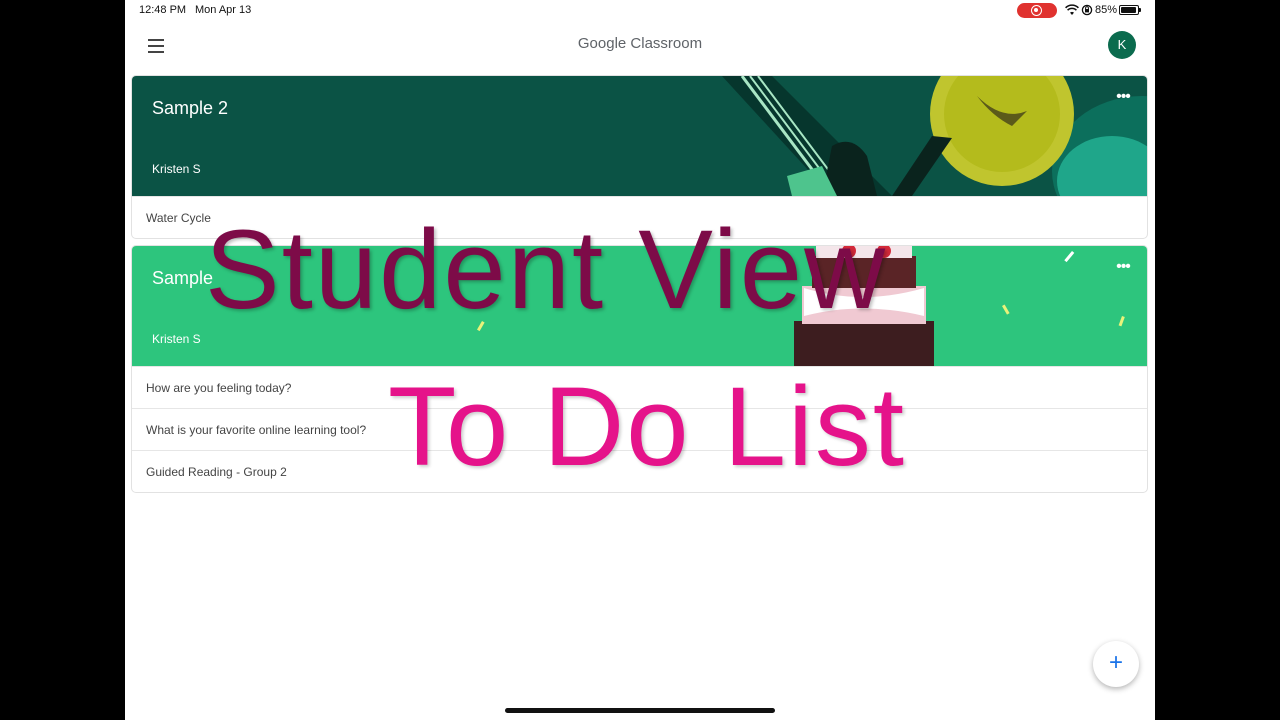  I want to click on class-name: Sample, so click(182, 278).